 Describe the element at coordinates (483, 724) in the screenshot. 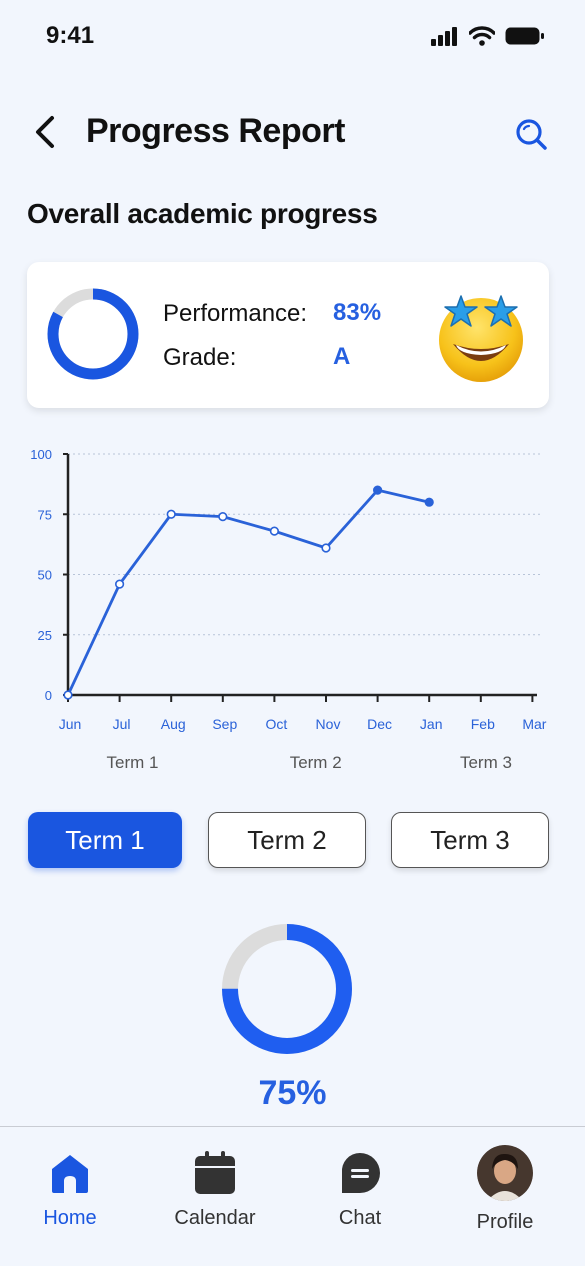

I see `x-tick-label: Feb` at that location.